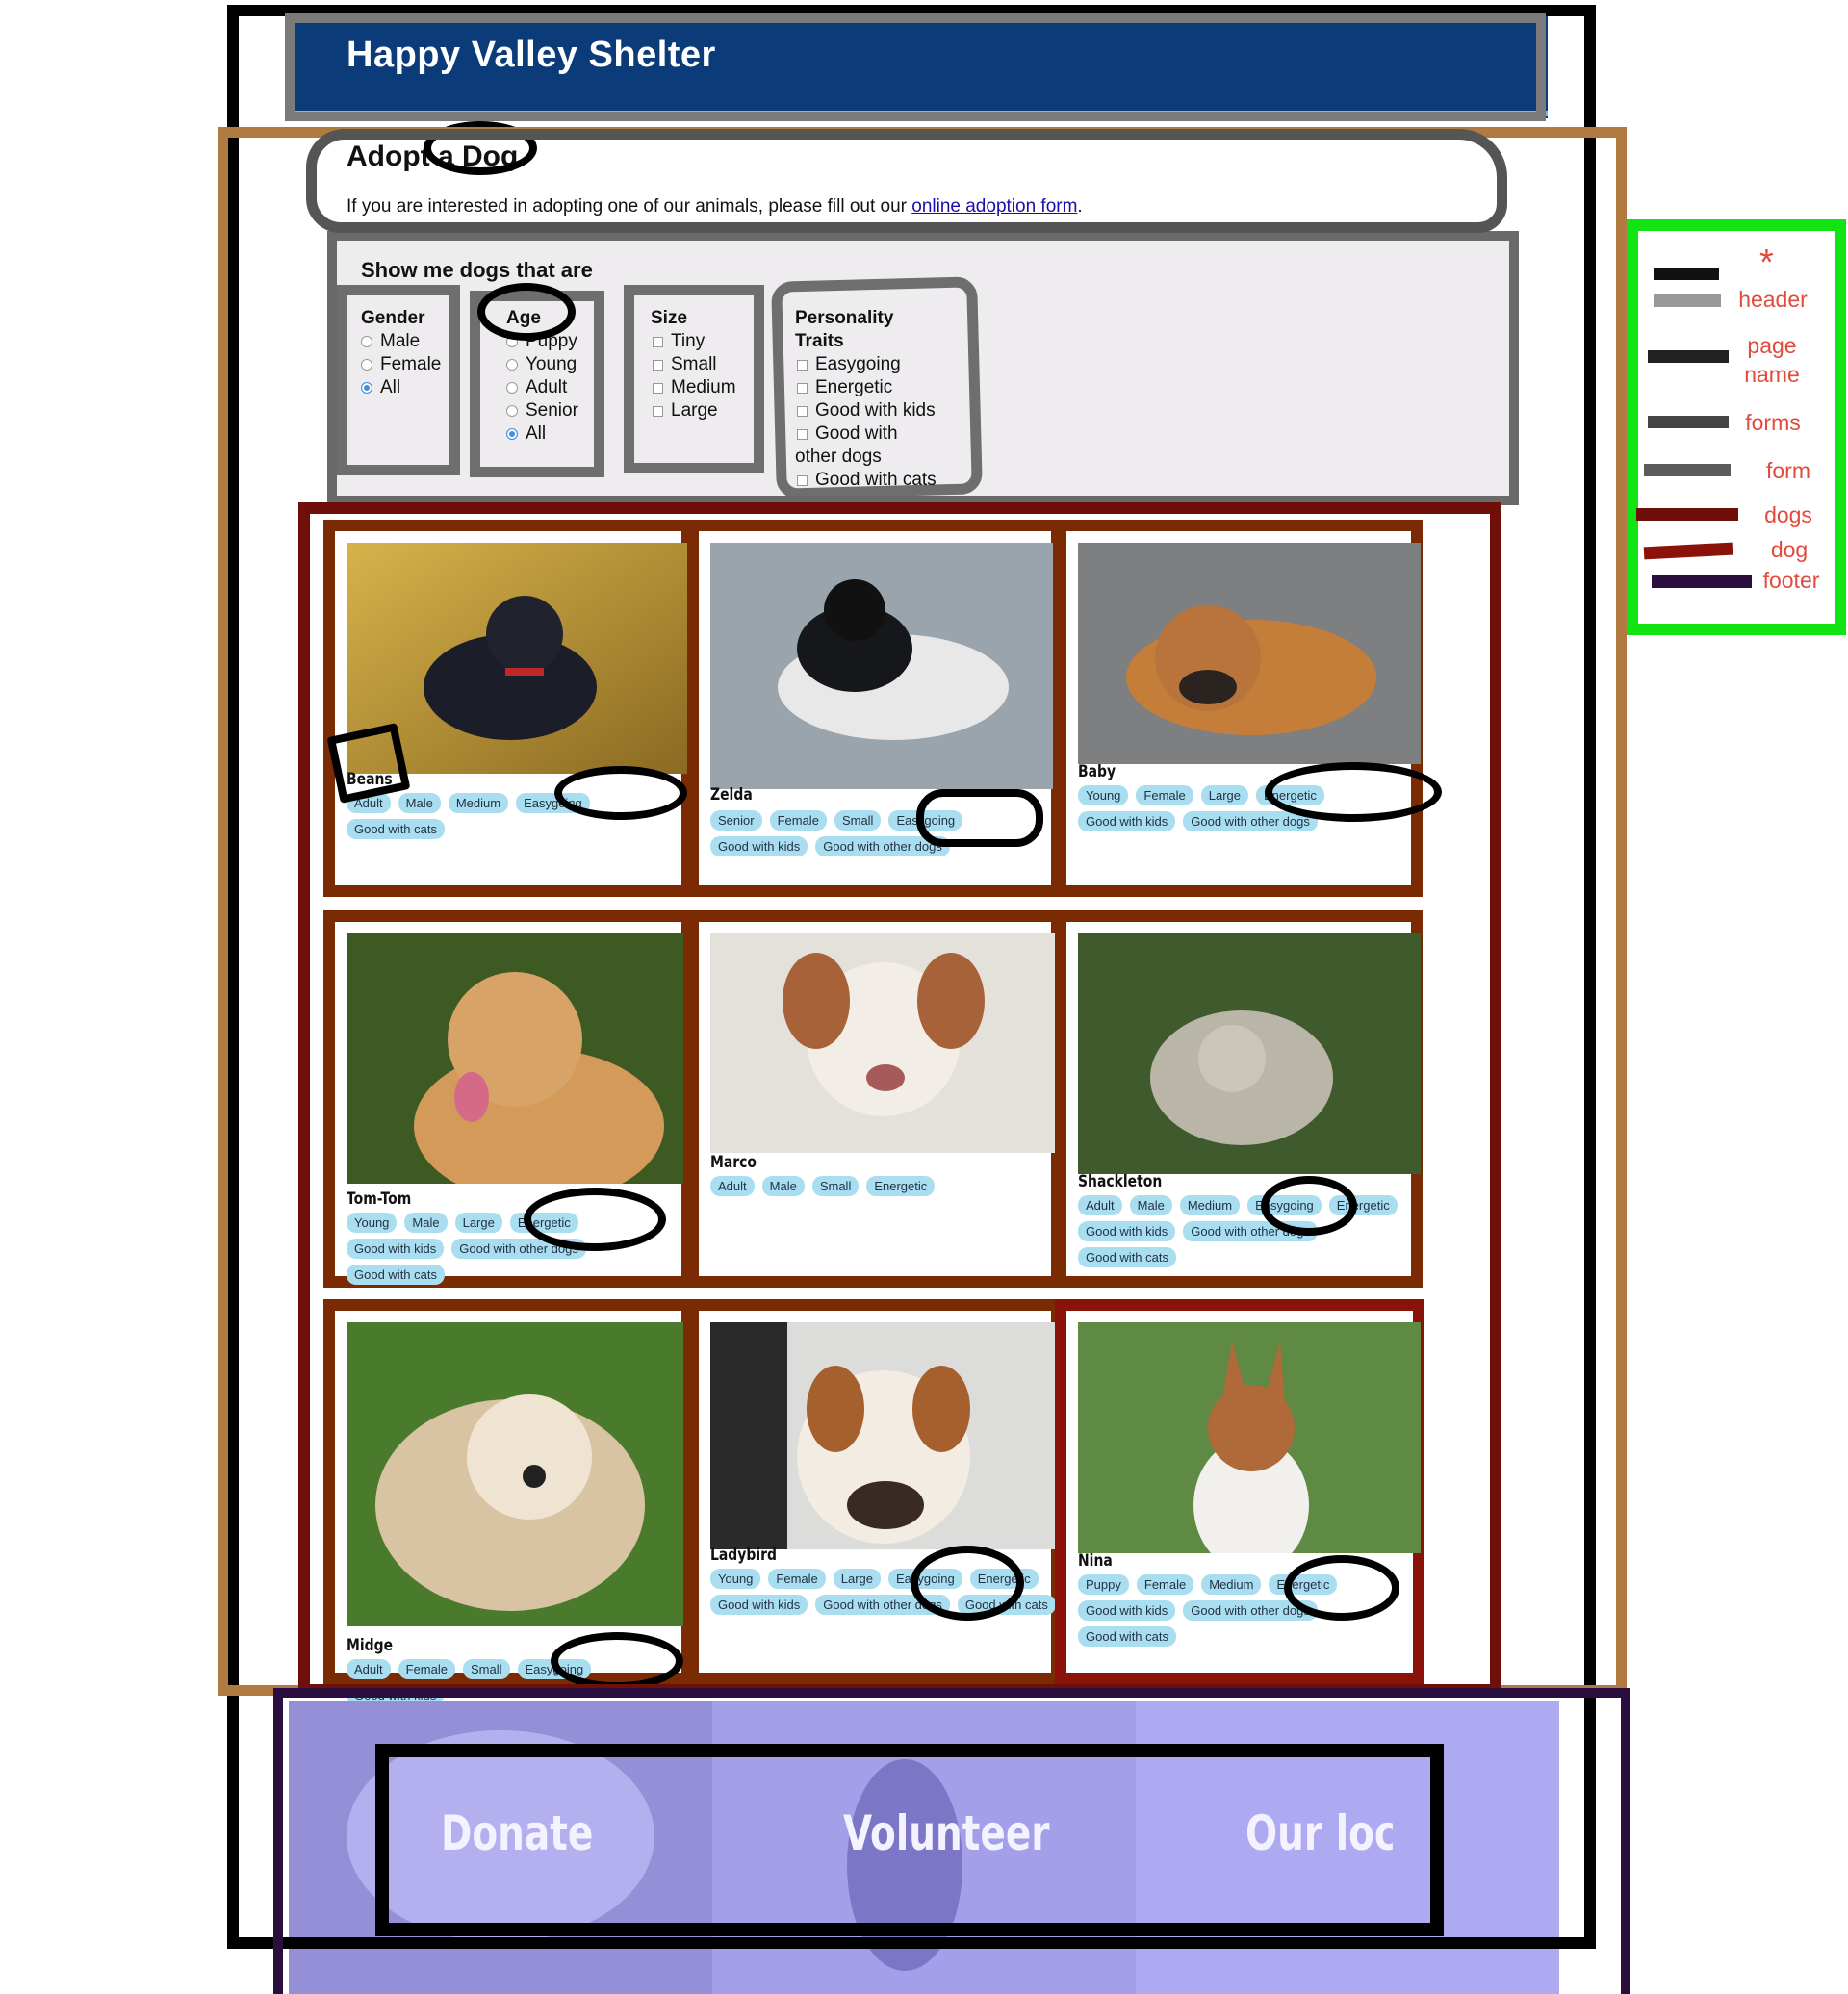 The width and height of the screenshot is (1848, 1994). Describe the element at coordinates (994, 207) in the screenshot. I see `adoption-form-link: online adoption form` at that location.